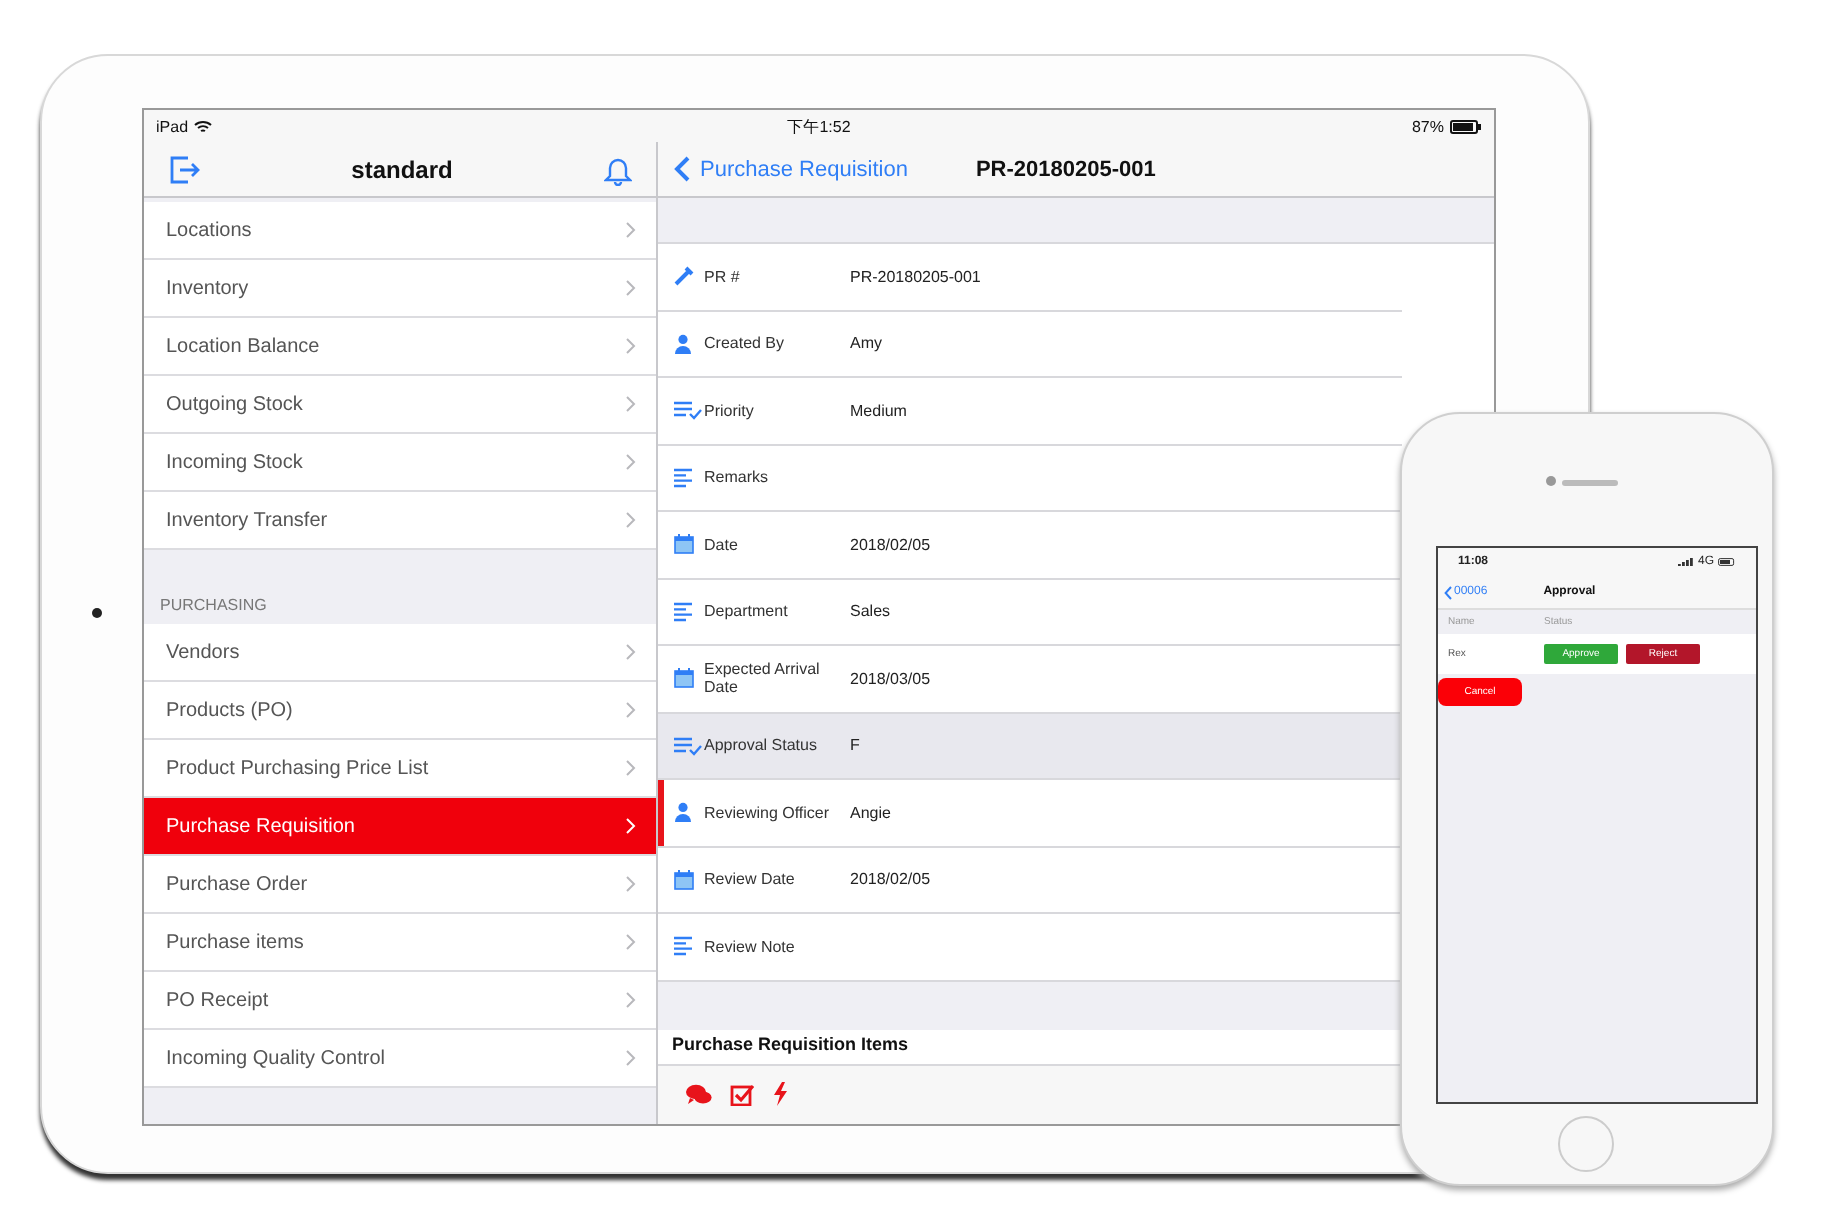  Describe the element at coordinates (400, 347) in the screenshot. I see `sidebar-item: Location Balance` at that location.